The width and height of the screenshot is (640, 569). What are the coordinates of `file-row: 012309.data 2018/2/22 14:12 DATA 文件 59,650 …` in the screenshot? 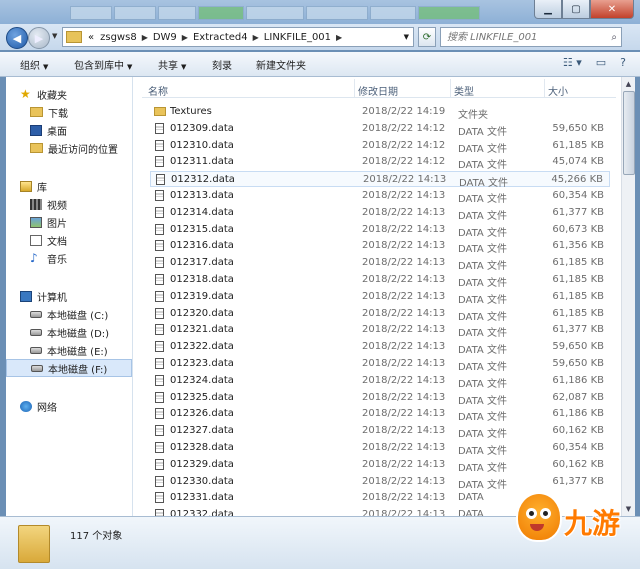 It's located at (380, 129).